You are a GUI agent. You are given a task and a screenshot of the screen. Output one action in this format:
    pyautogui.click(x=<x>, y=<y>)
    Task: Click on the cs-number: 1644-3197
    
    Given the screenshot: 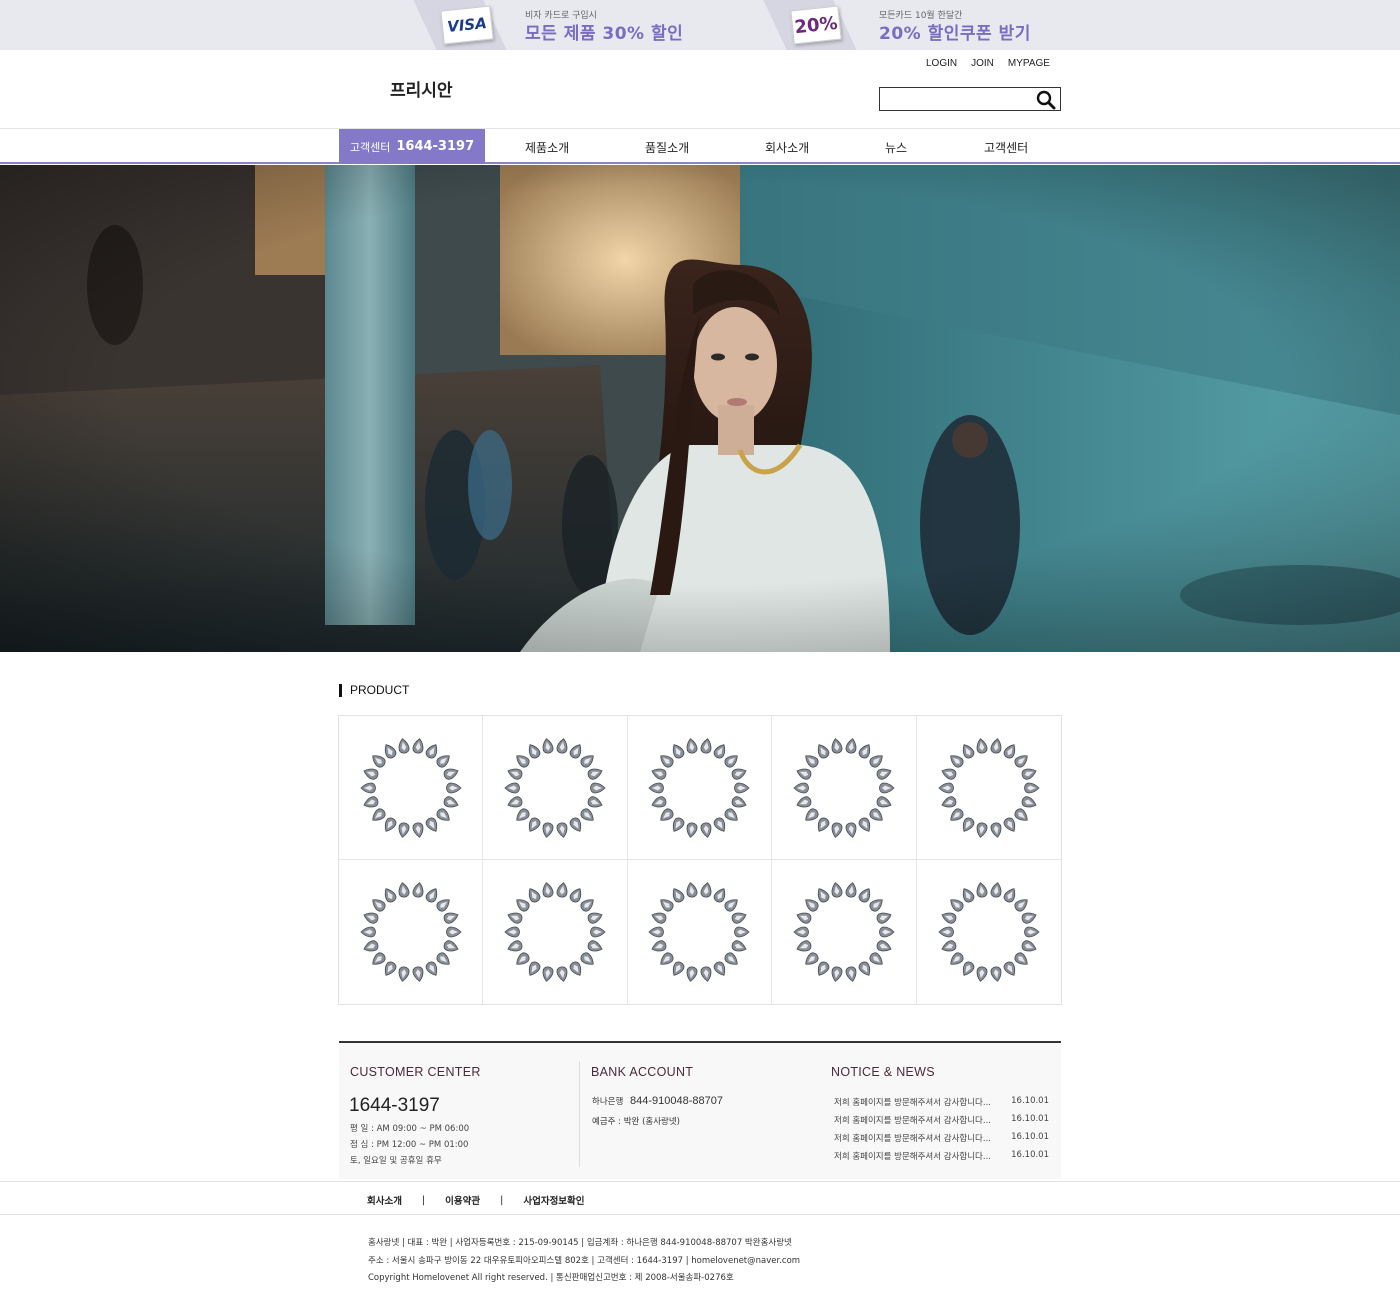 What is the action you would take?
    pyautogui.click(x=435, y=146)
    